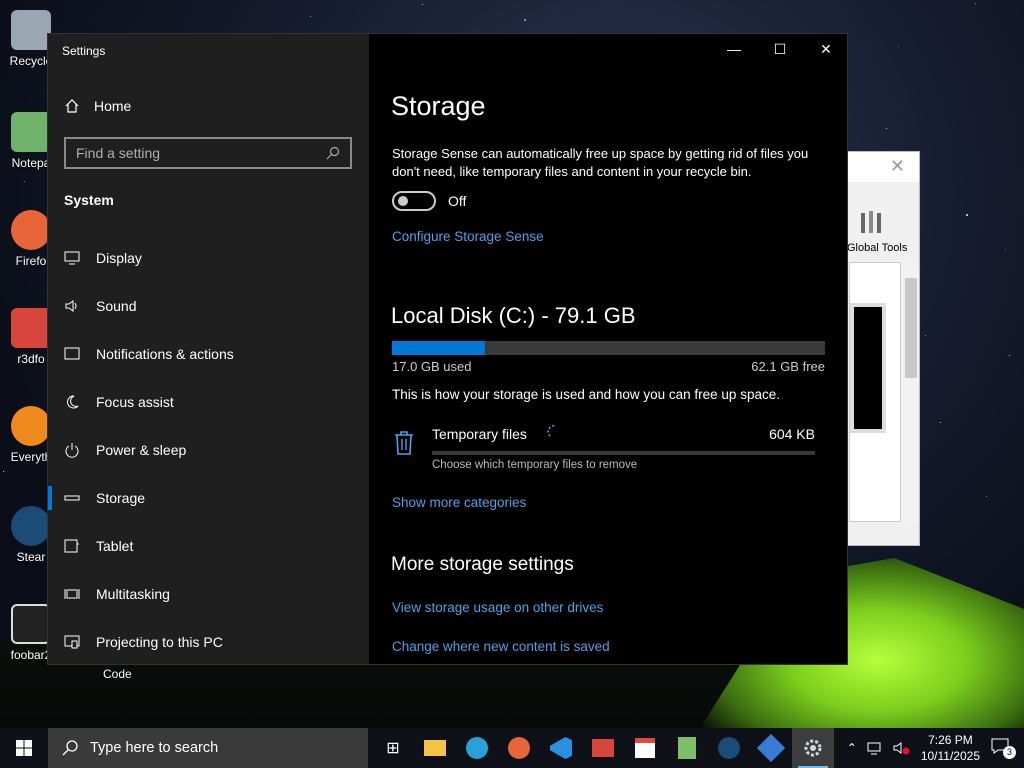 Image resolution: width=1024 pixels, height=768 pixels. I want to click on disk-usage-bar, so click(608, 348).